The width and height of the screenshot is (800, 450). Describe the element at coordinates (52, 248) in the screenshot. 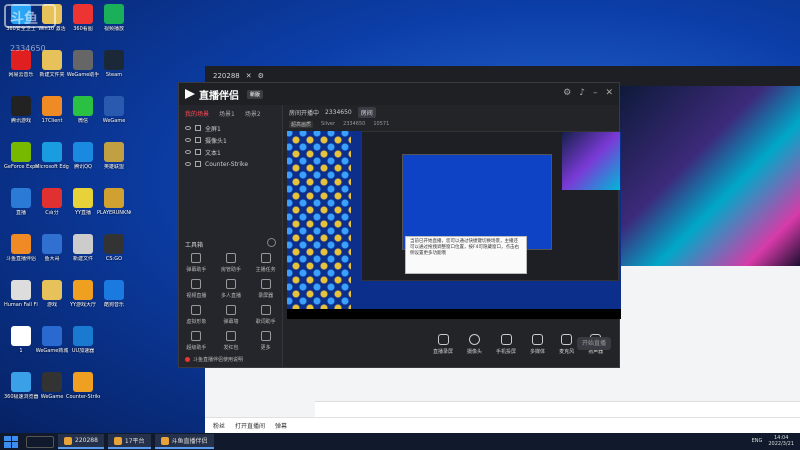

I see `desktop-icon: 鱼大哥` at that location.